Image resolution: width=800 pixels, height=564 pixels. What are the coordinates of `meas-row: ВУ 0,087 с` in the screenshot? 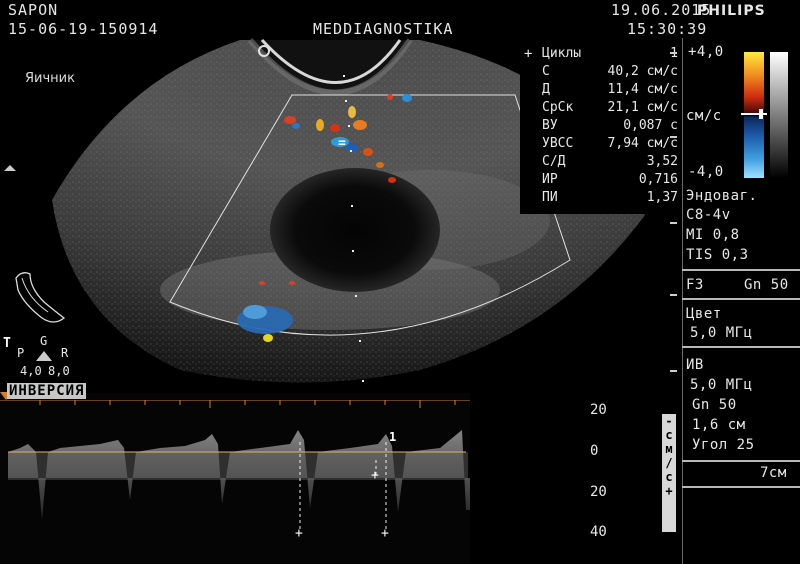 It's located at (610, 125).